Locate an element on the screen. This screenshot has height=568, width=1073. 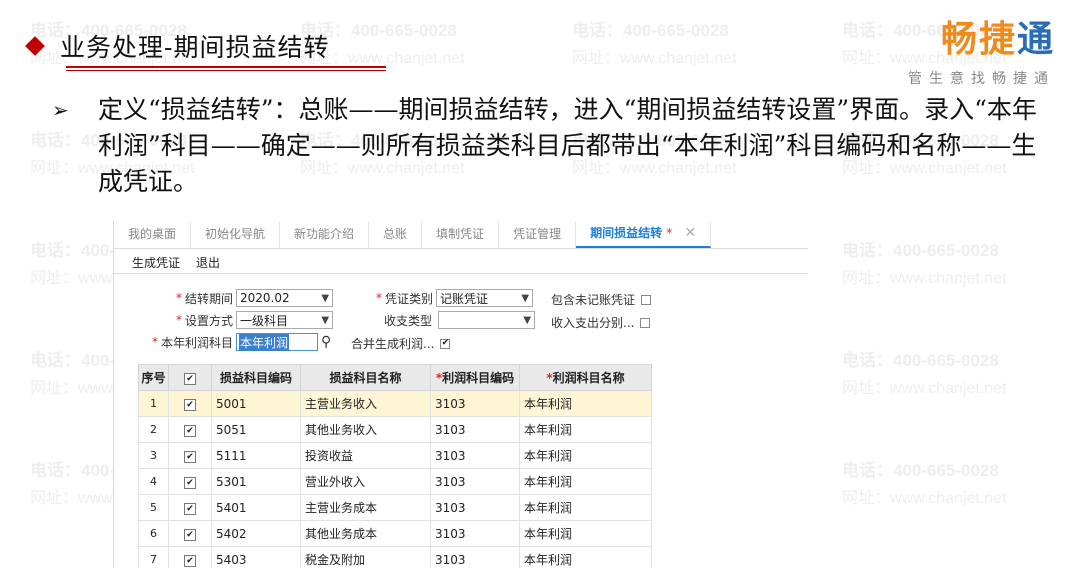
profit-account-row: * 本年利润科目 本年利润 ⚲ is located at coordinates (241, 342).